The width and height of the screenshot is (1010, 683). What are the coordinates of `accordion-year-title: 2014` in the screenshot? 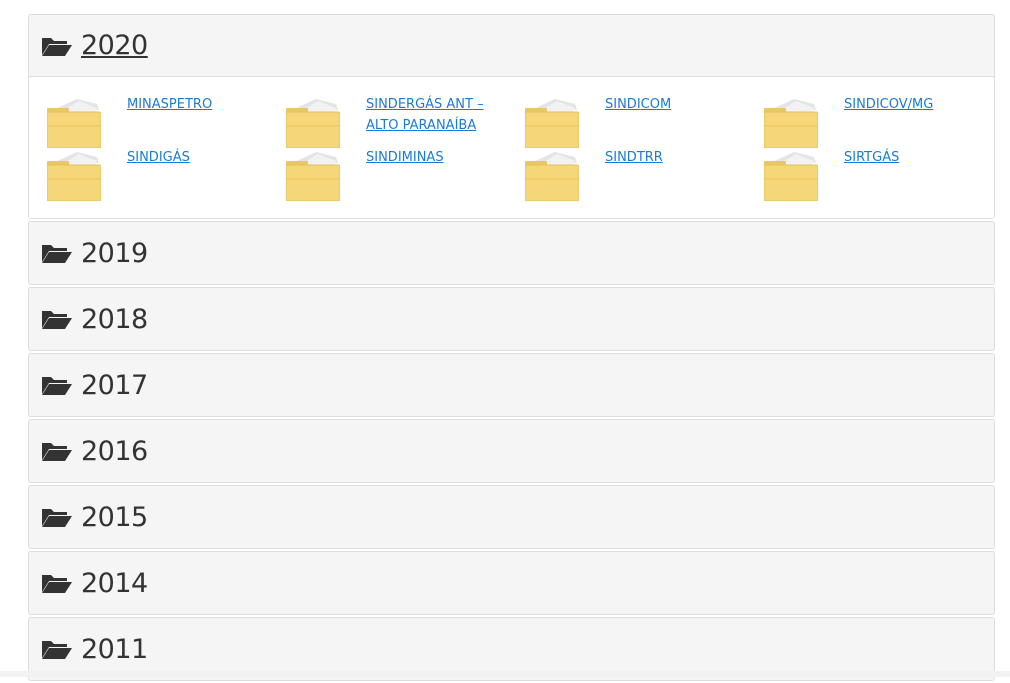 It's located at (114, 583).